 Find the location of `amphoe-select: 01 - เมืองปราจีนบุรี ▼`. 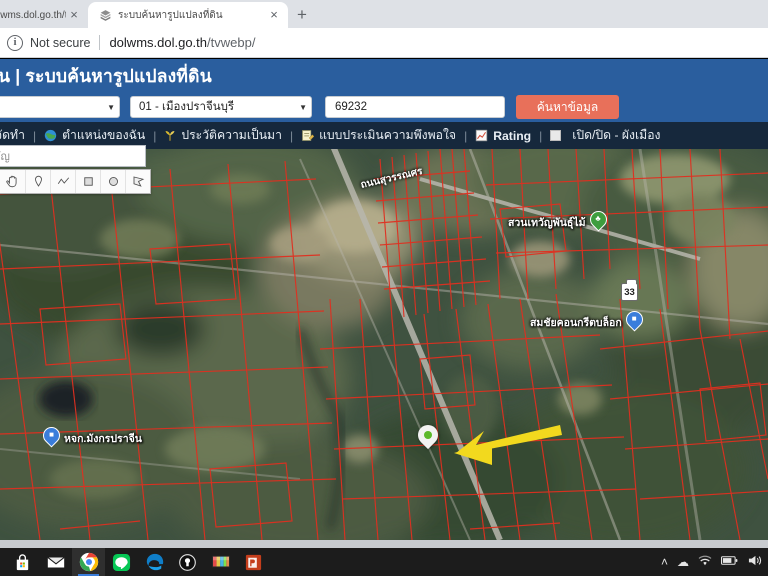

amphoe-select: 01 - เมืองปราจีนบุรี ▼ is located at coordinates (221, 107).